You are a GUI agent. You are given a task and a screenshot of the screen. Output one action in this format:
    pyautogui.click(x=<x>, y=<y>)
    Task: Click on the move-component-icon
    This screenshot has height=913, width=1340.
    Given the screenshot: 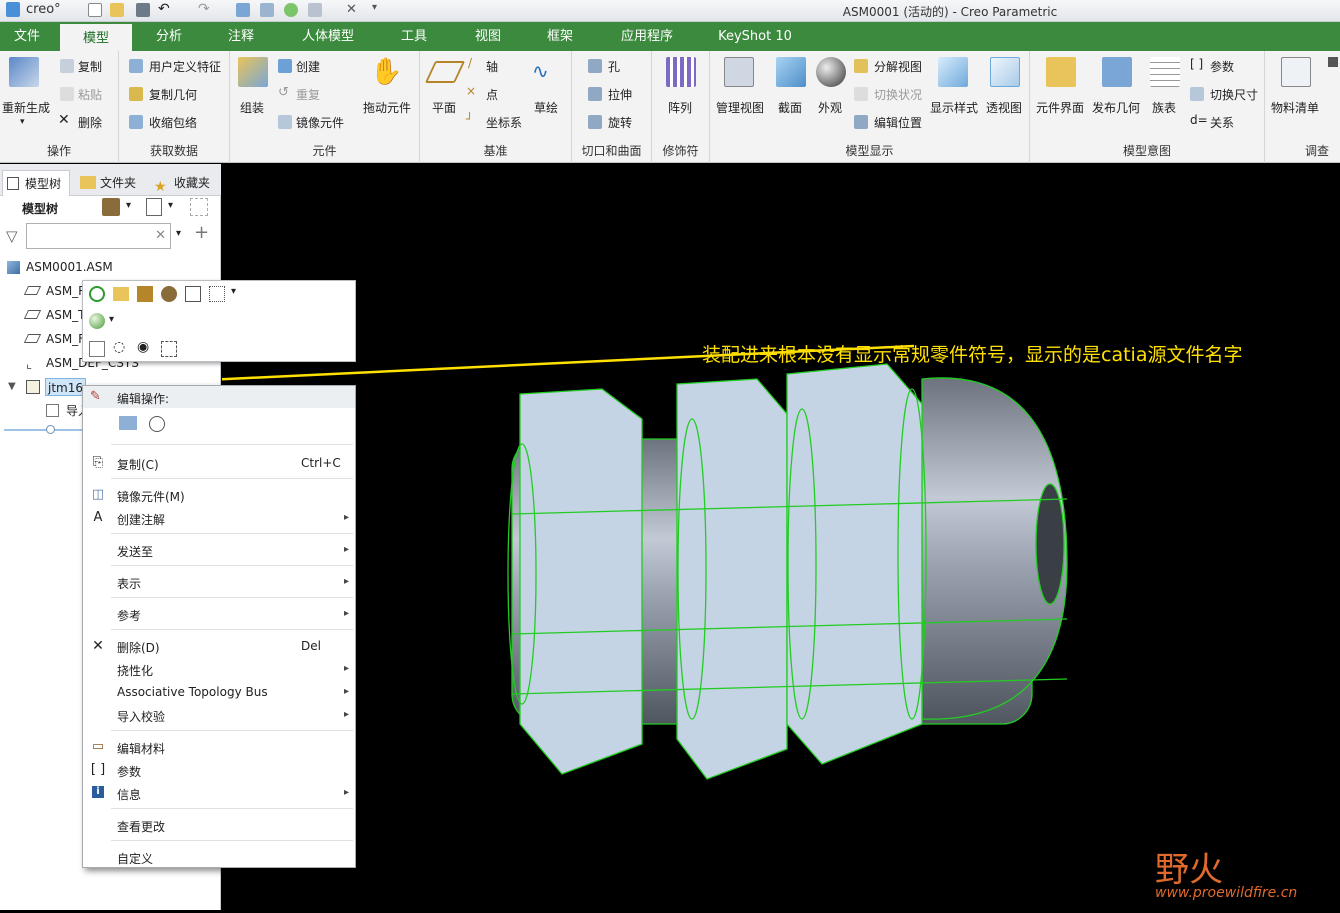 What is the action you would take?
    pyautogui.click(x=128, y=423)
    